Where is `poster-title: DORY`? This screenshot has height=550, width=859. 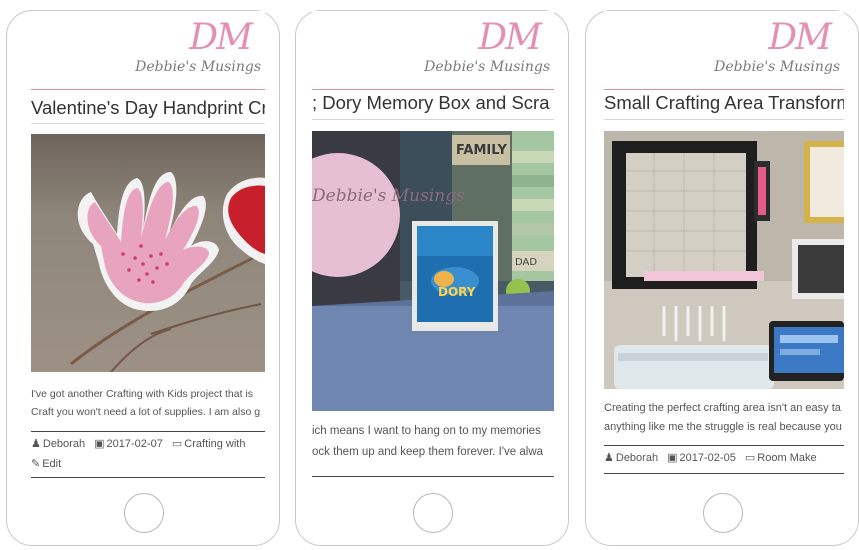 poster-title: DORY is located at coordinates (457, 292).